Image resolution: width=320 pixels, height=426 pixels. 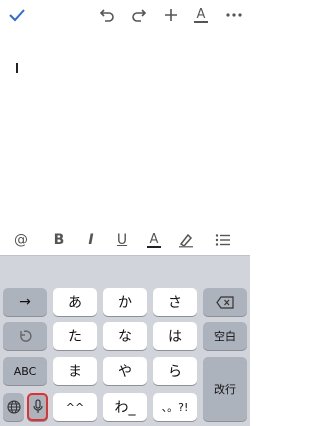 I want to click on kana-key-a: あ, so click(x=75, y=302).